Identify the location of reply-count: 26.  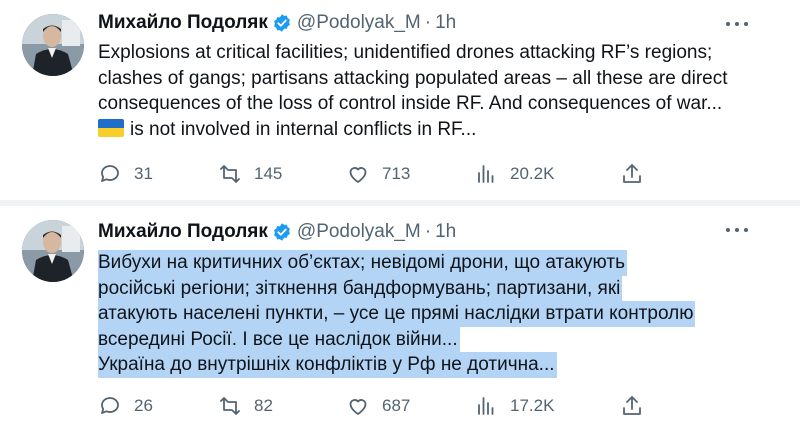
(143, 405).